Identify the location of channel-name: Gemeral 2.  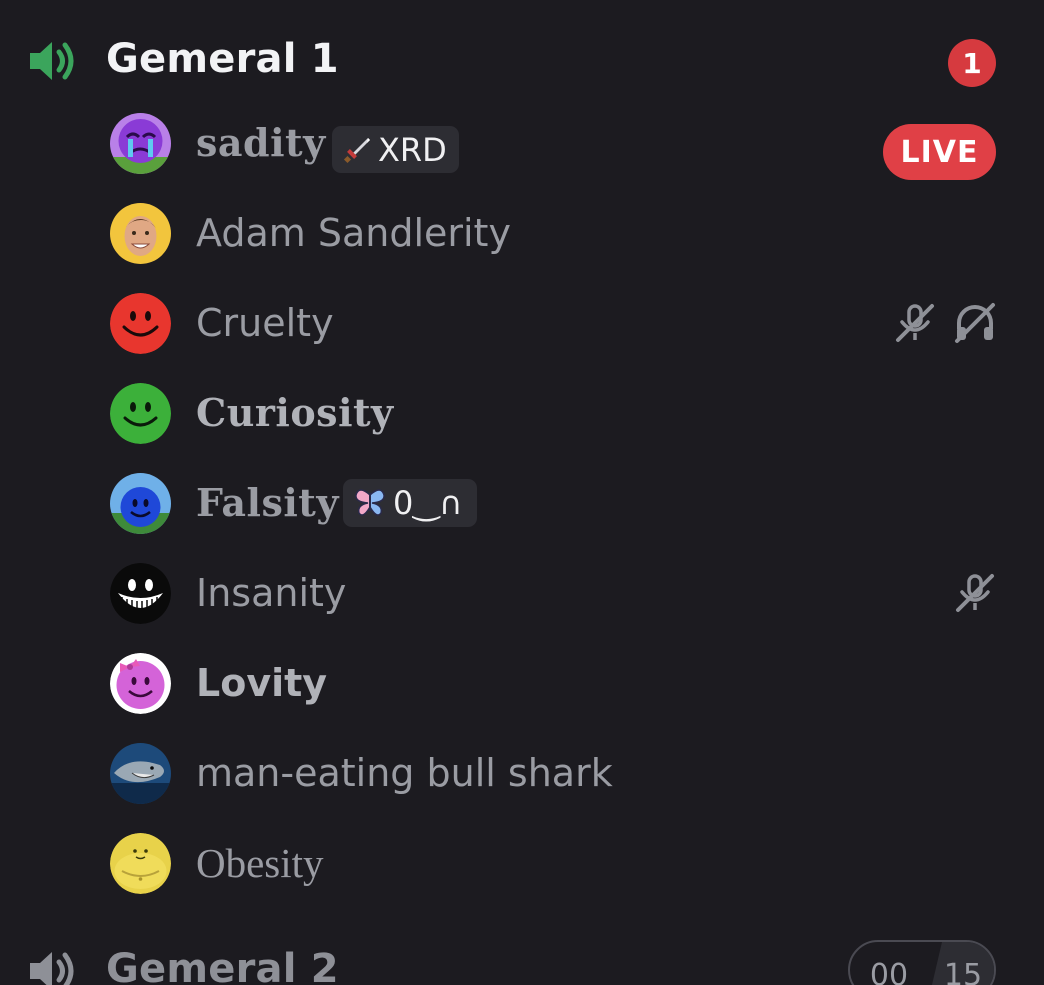
(222, 965).